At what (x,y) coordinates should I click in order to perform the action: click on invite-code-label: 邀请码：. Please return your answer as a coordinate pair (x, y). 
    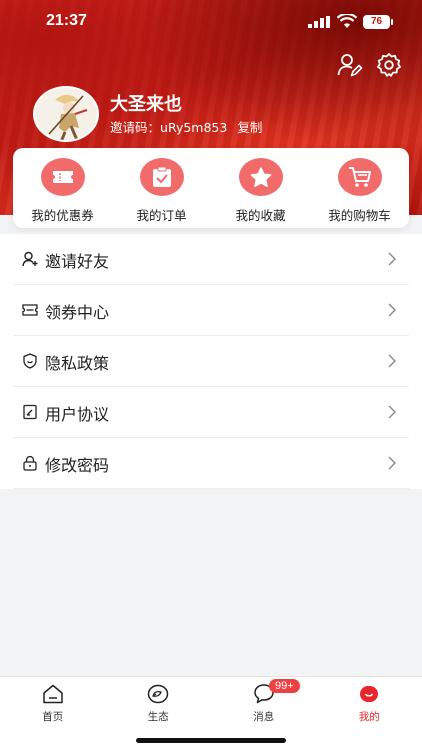
    Looking at the image, I should click on (135, 127).